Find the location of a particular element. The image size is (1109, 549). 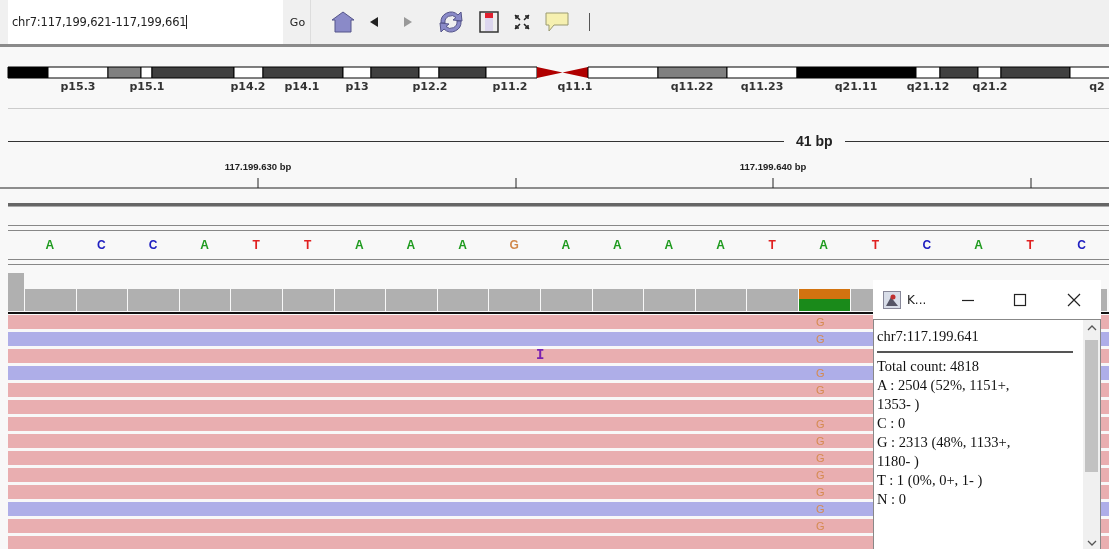

band-label: p12.2 is located at coordinates (430, 86).